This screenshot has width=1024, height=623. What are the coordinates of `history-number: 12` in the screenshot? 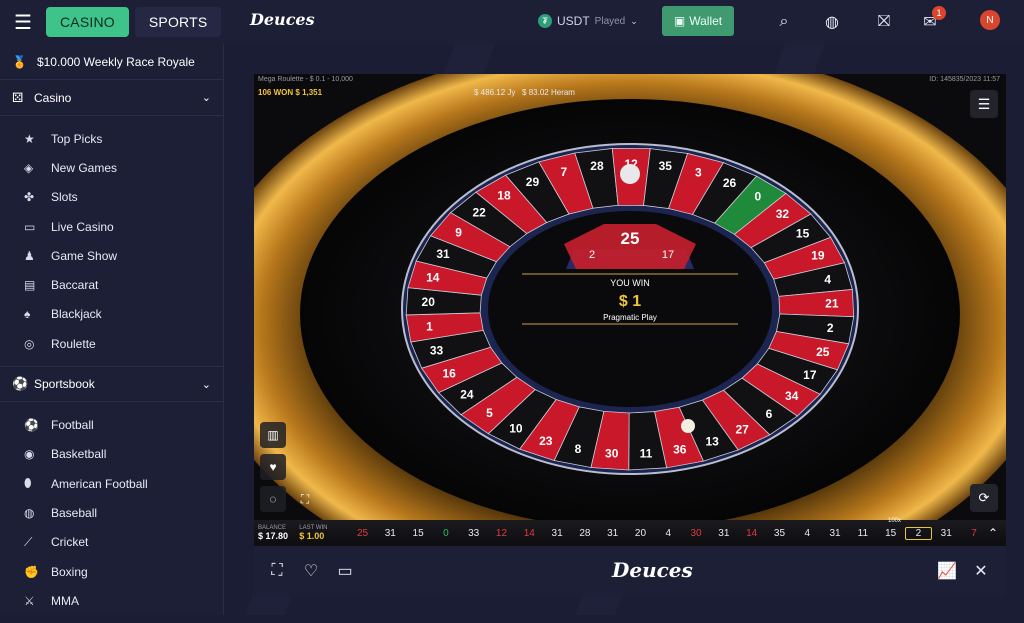 It's located at (501, 533).